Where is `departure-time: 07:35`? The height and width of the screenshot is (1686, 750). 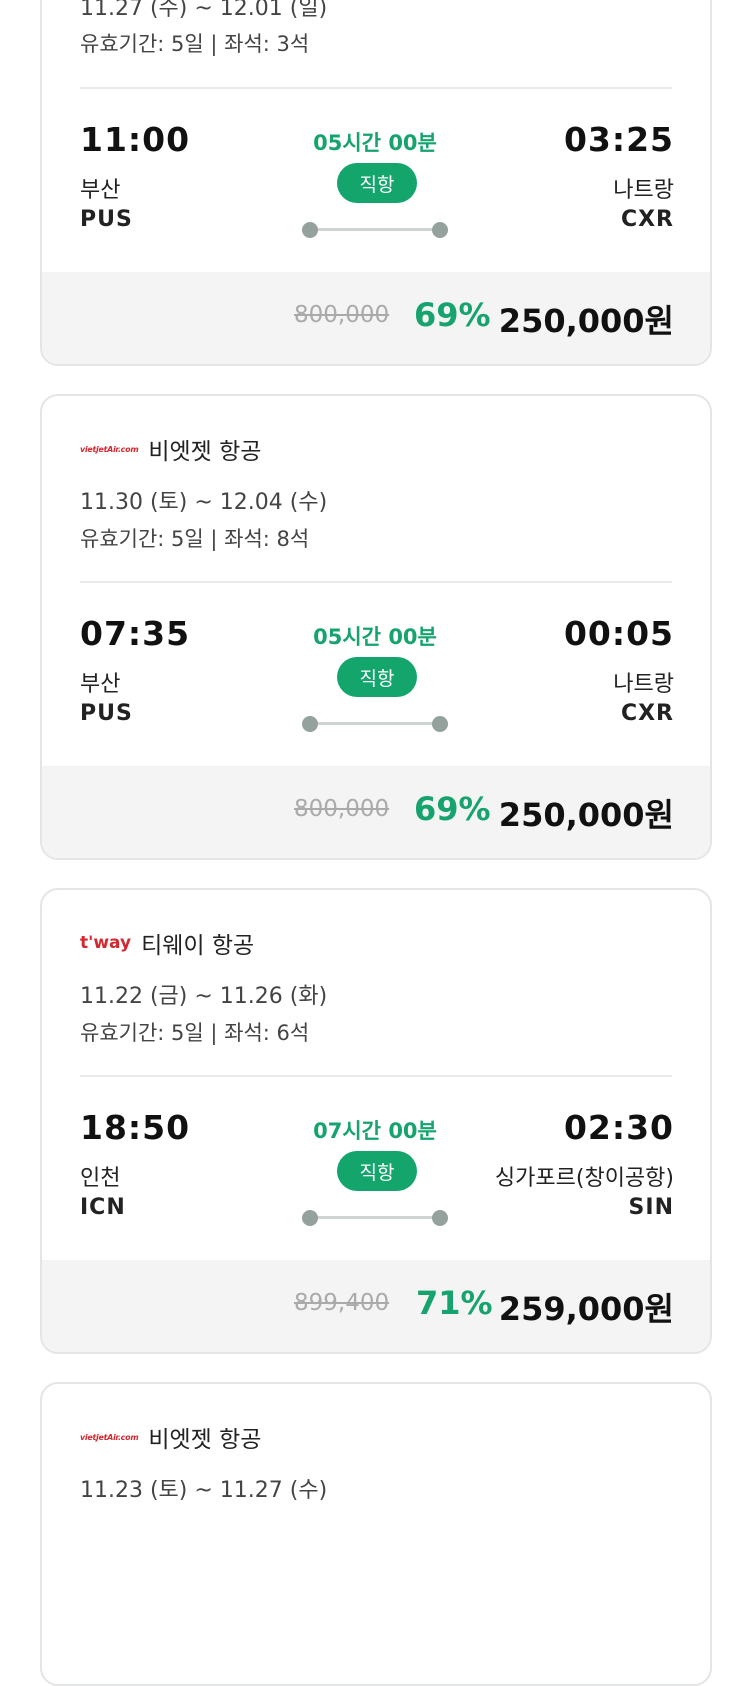 departure-time: 07:35 is located at coordinates (135, 633).